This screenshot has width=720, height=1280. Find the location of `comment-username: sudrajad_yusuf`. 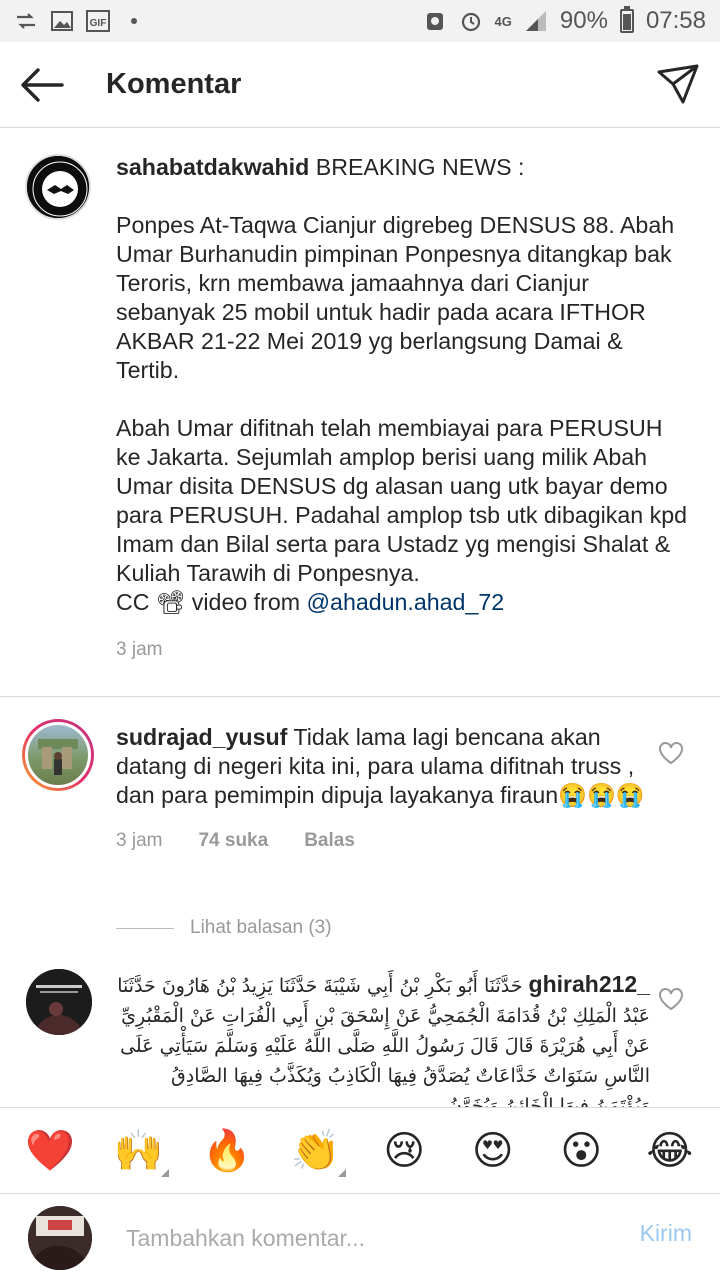

comment-username: sudrajad_yusuf is located at coordinates (201, 737).